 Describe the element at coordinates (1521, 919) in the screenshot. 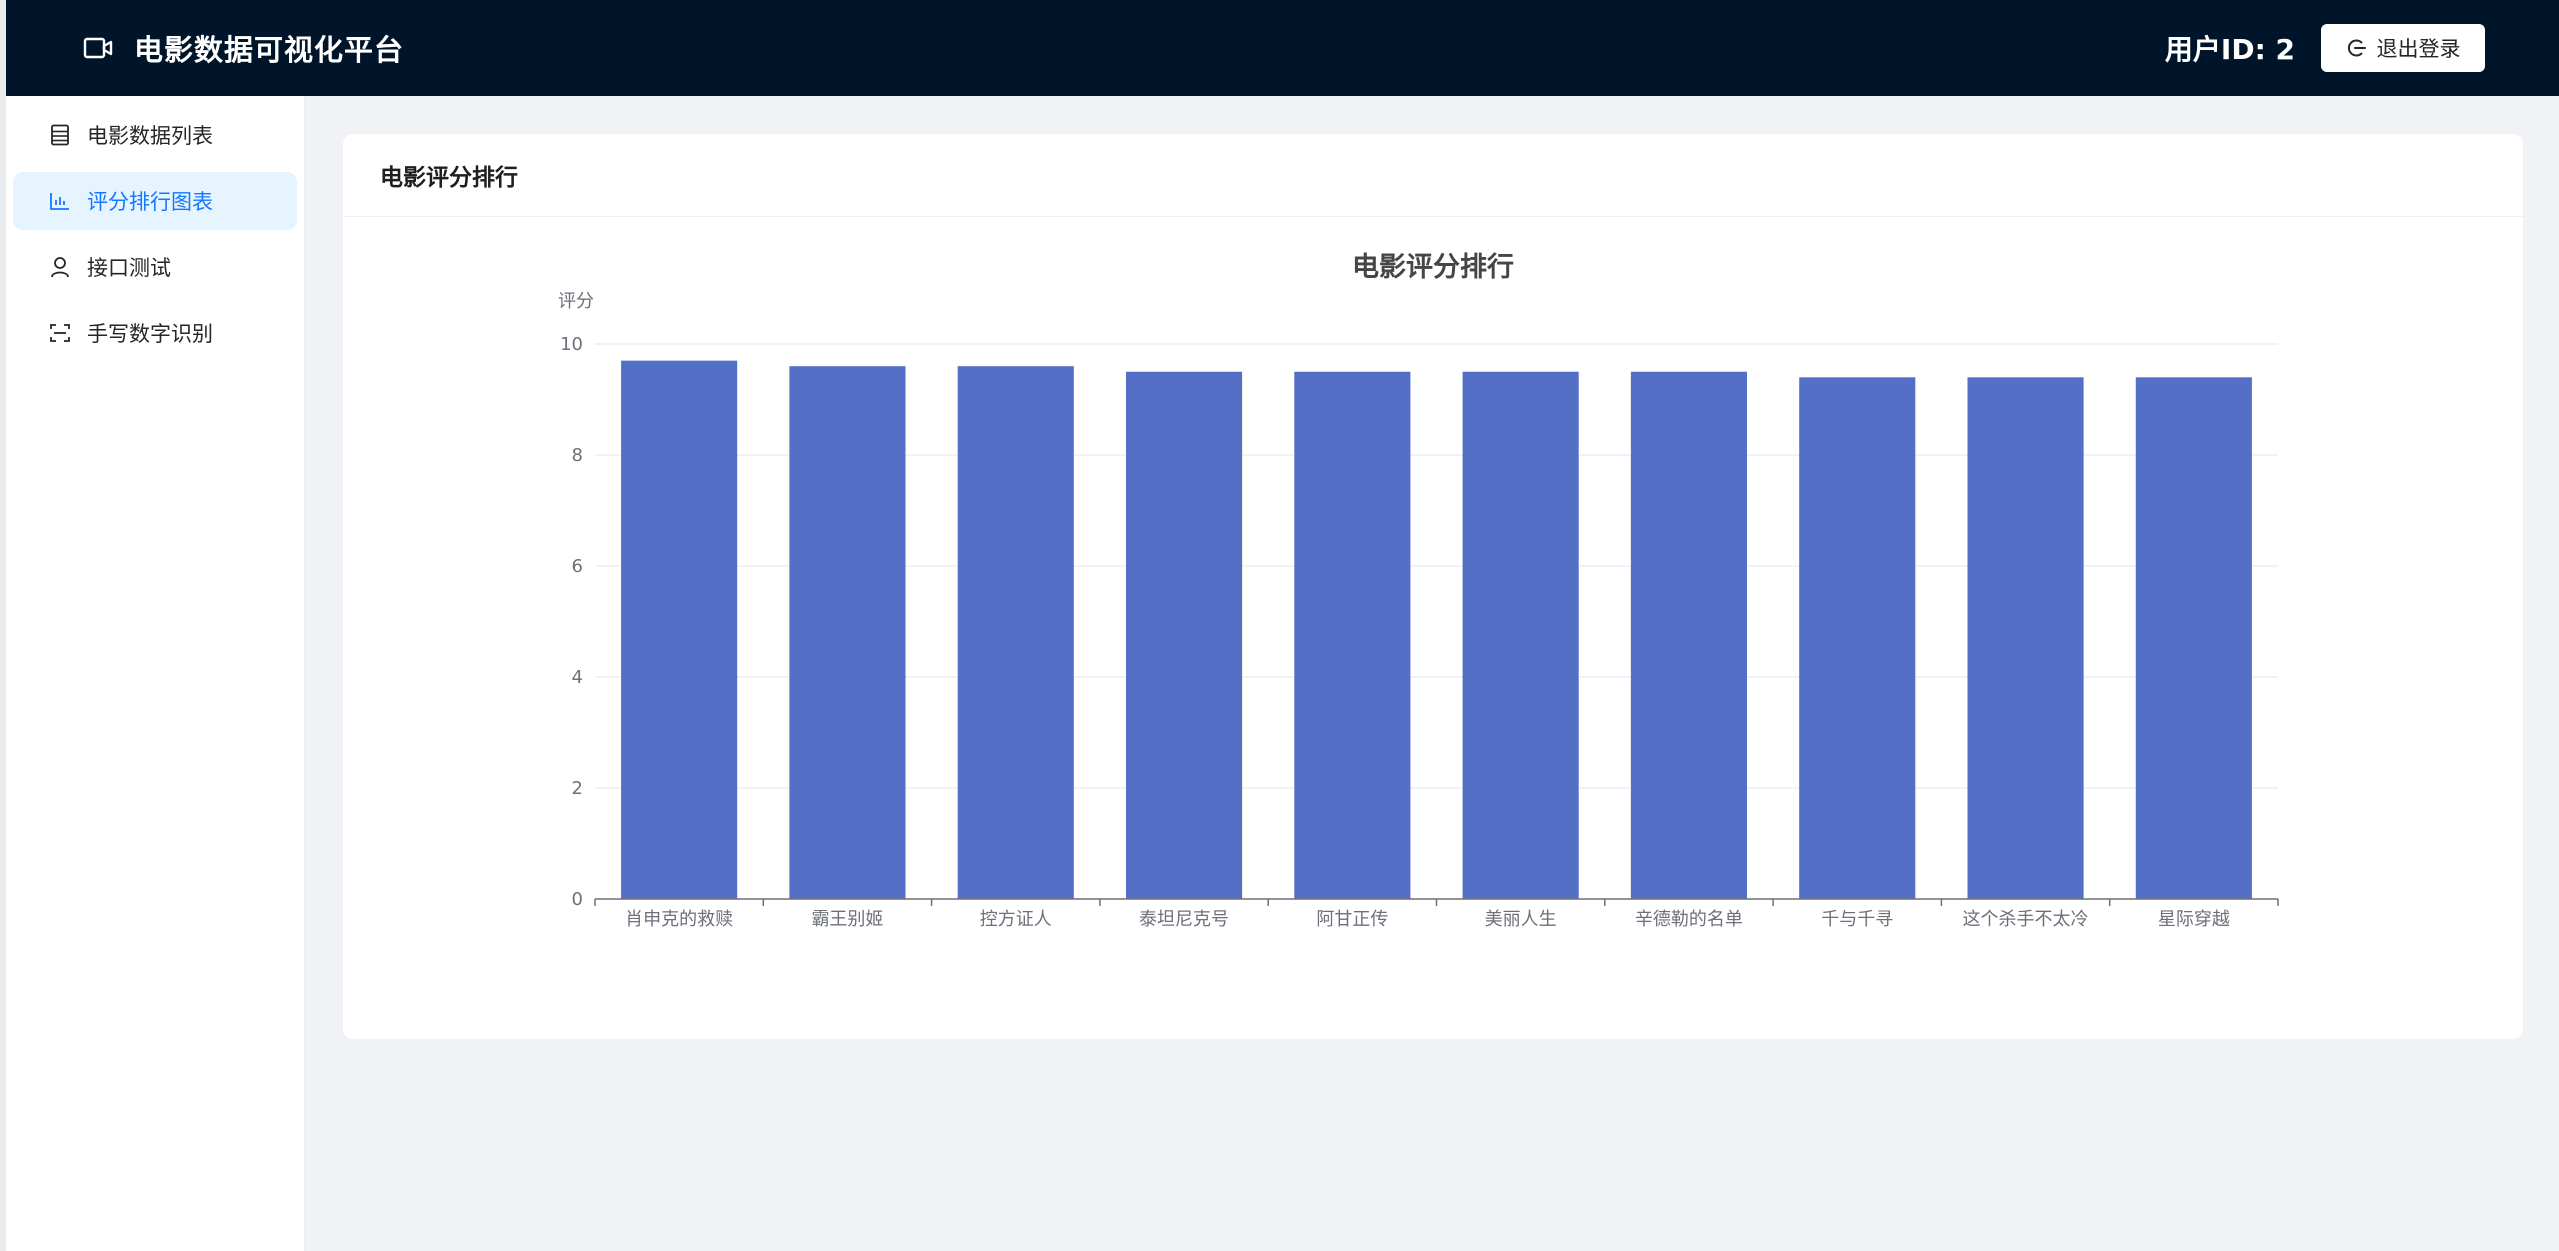

I see `x-tick-label: 美丽人生` at that location.